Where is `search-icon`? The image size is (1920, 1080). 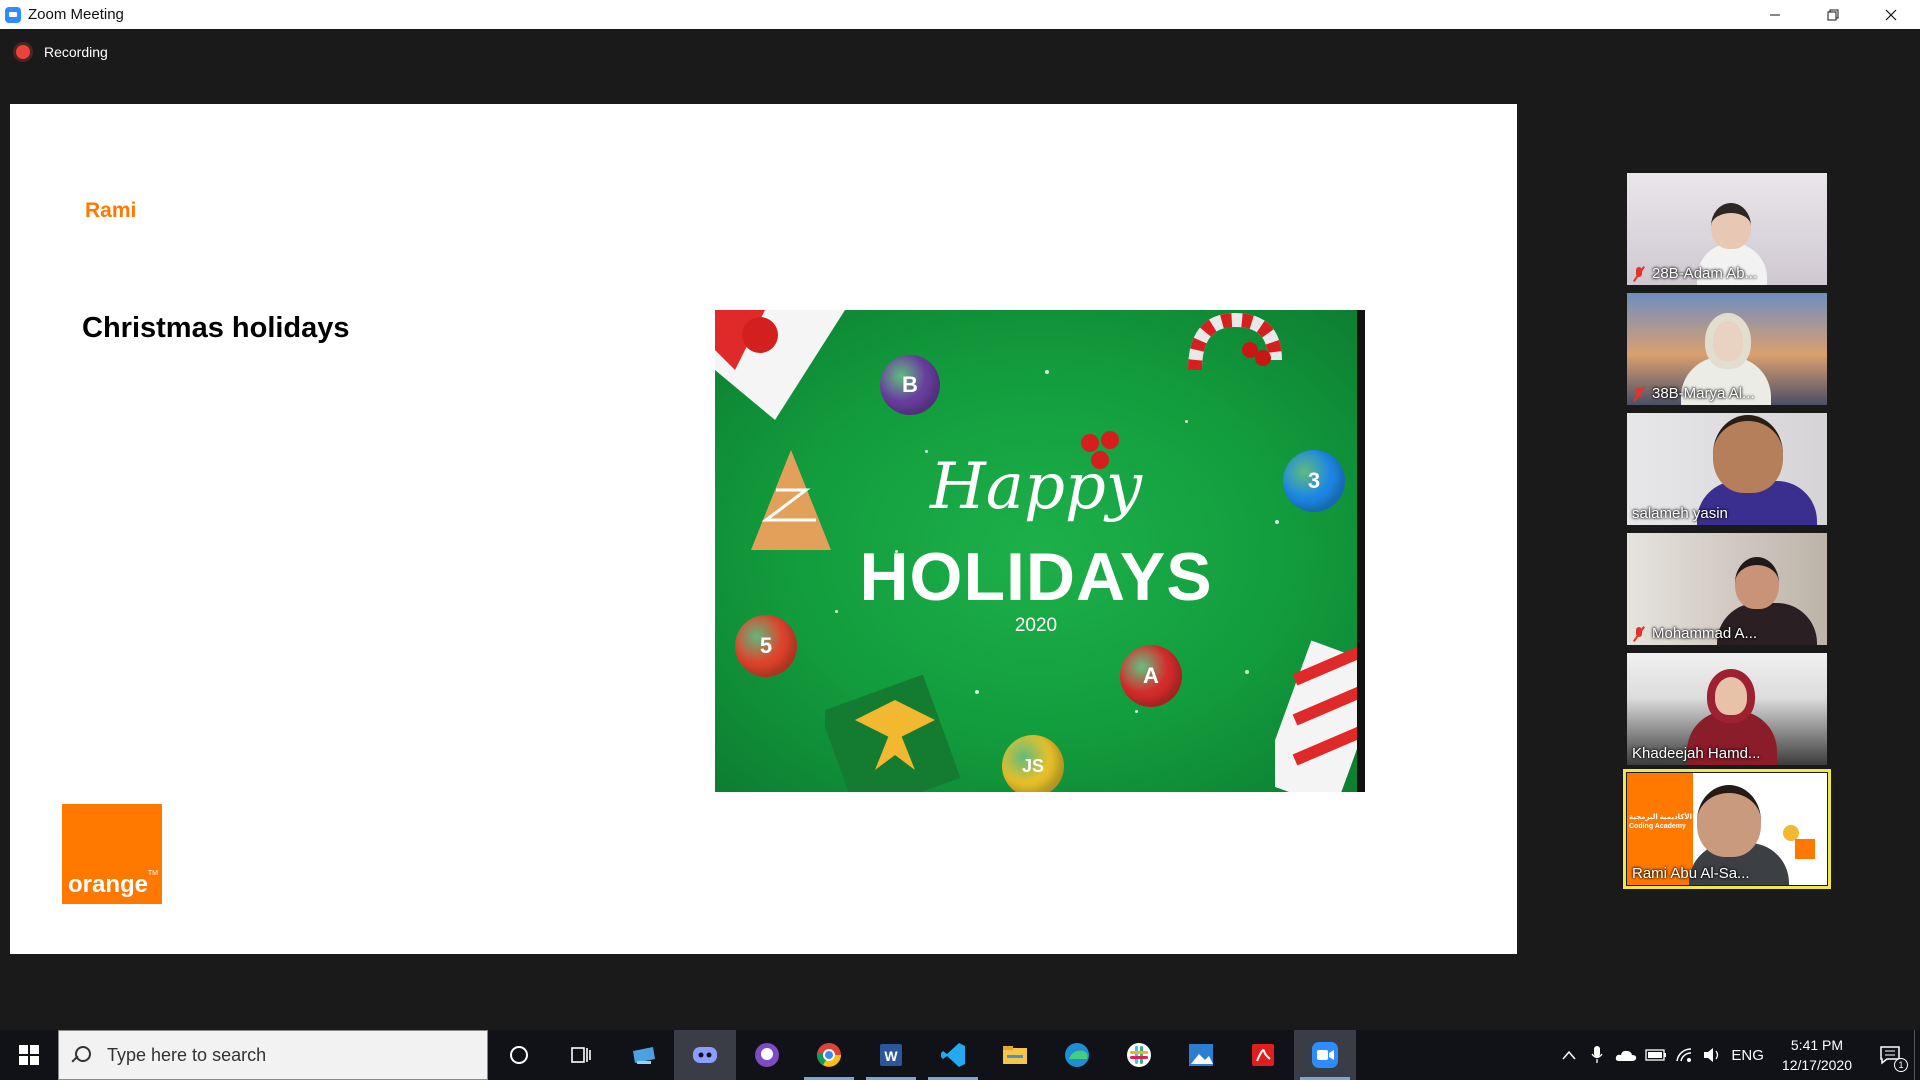
search-icon is located at coordinates (82, 1055).